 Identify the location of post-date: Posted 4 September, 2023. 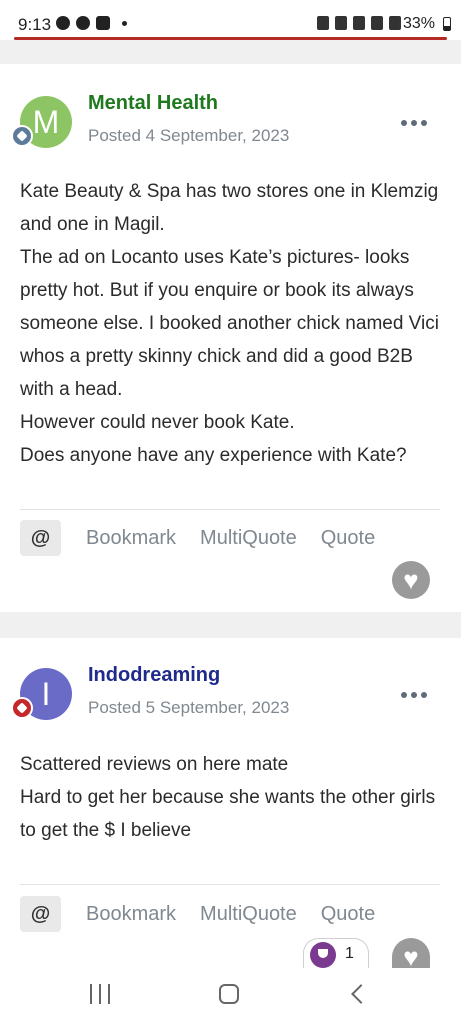
(189, 135).